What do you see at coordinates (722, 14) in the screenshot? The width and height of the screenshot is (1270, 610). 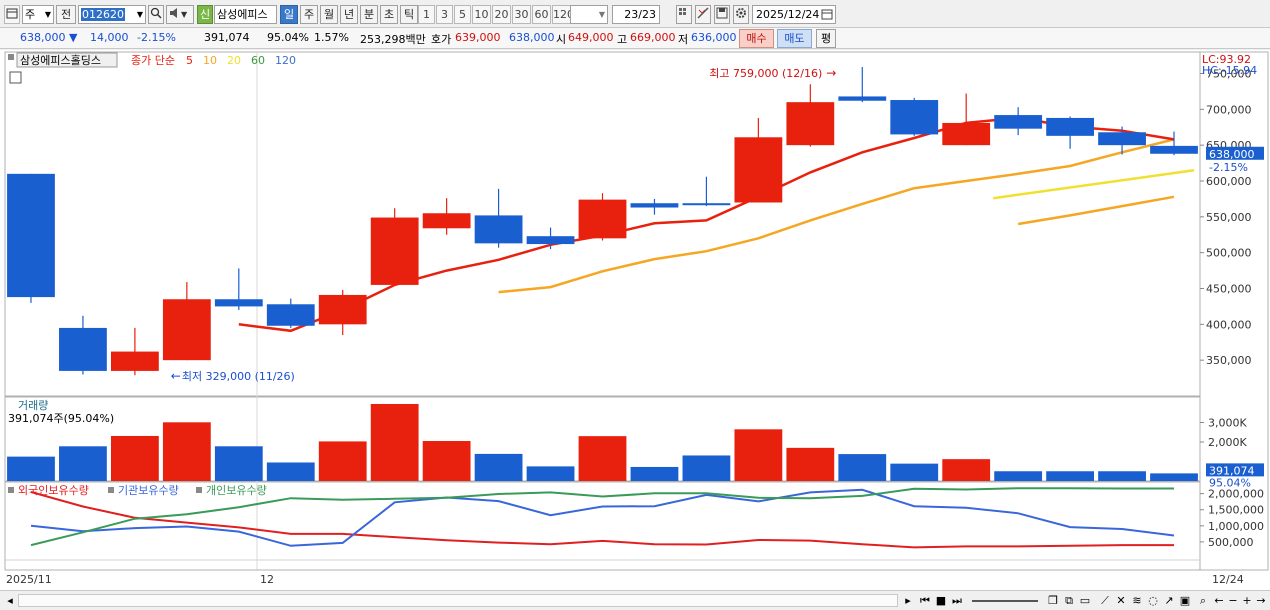 I see `save-icon` at bounding box center [722, 14].